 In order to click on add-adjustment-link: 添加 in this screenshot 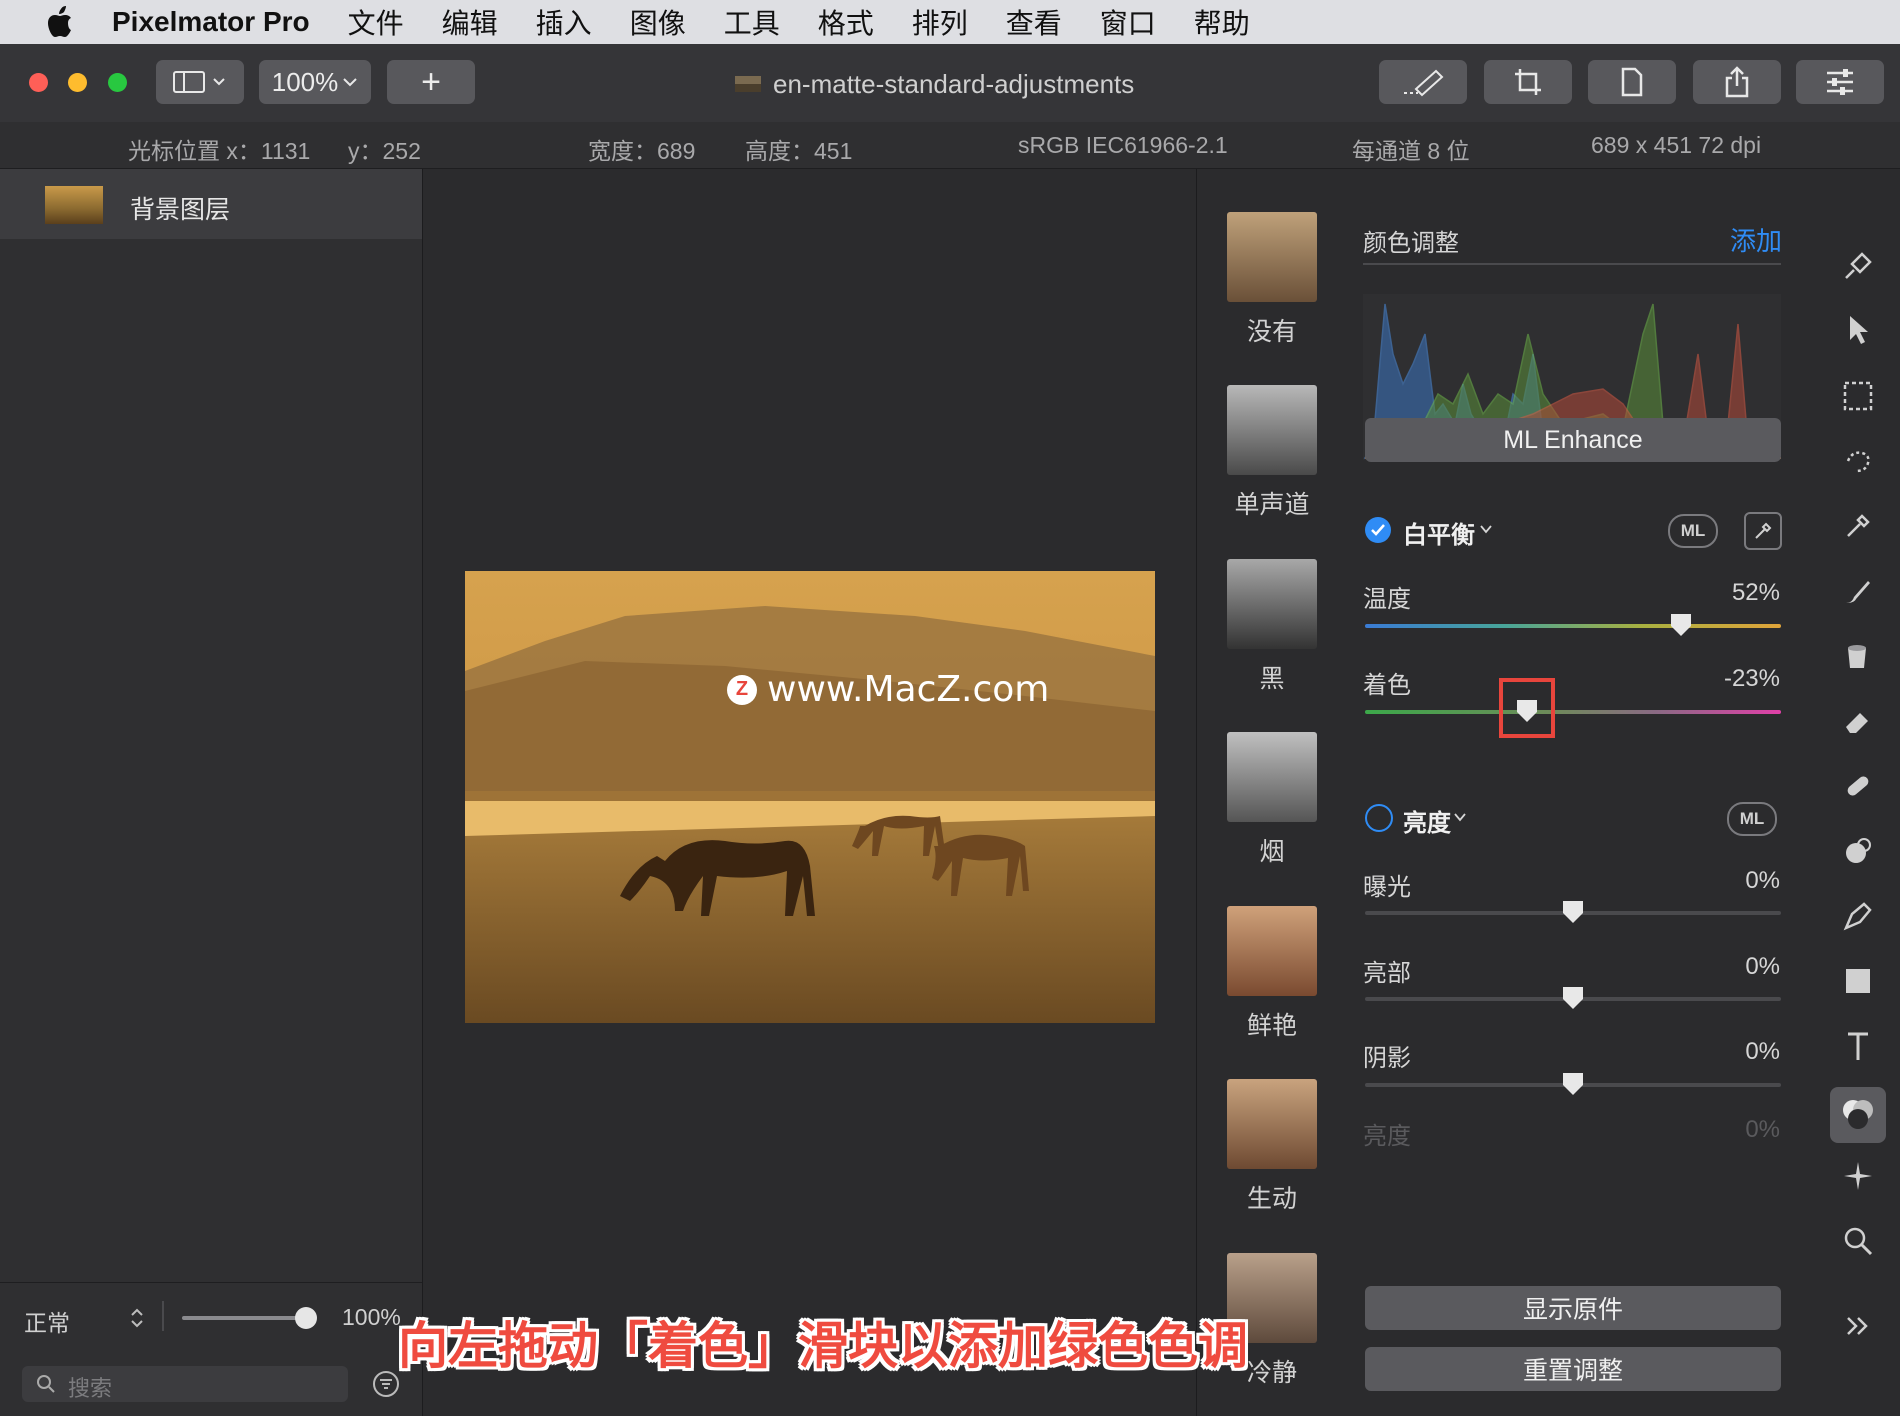, I will do `click(1756, 239)`.